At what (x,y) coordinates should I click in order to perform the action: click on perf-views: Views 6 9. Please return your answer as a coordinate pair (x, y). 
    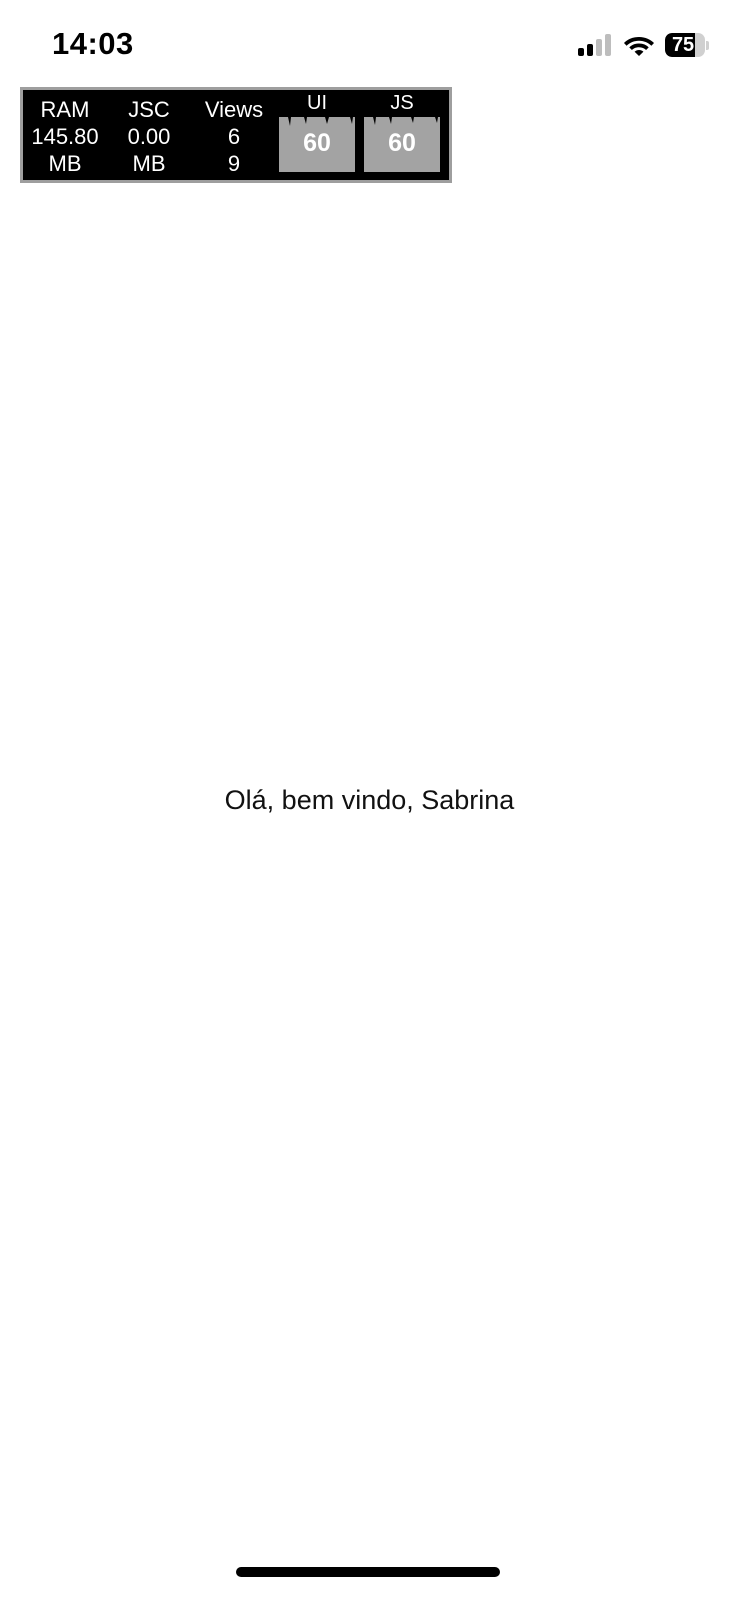
    Looking at the image, I should click on (234, 136).